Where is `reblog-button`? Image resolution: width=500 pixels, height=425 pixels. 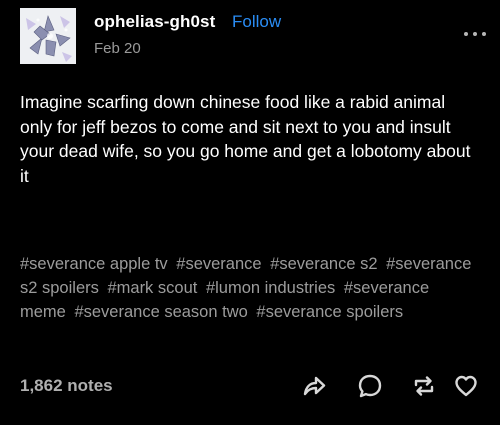
reblog-button is located at coordinates (424, 386).